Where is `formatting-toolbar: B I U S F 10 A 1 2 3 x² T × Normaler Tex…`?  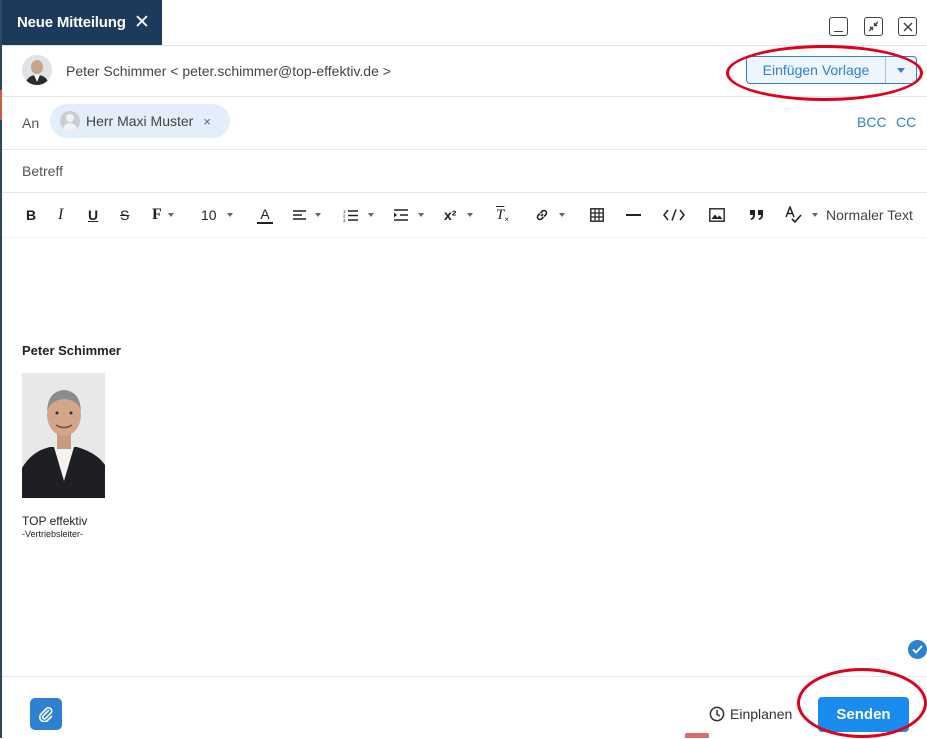 formatting-toolbar: B I U S F 10 A 1 2 3 x² T × Normaler Tex… is located at coordinates (464, 215).